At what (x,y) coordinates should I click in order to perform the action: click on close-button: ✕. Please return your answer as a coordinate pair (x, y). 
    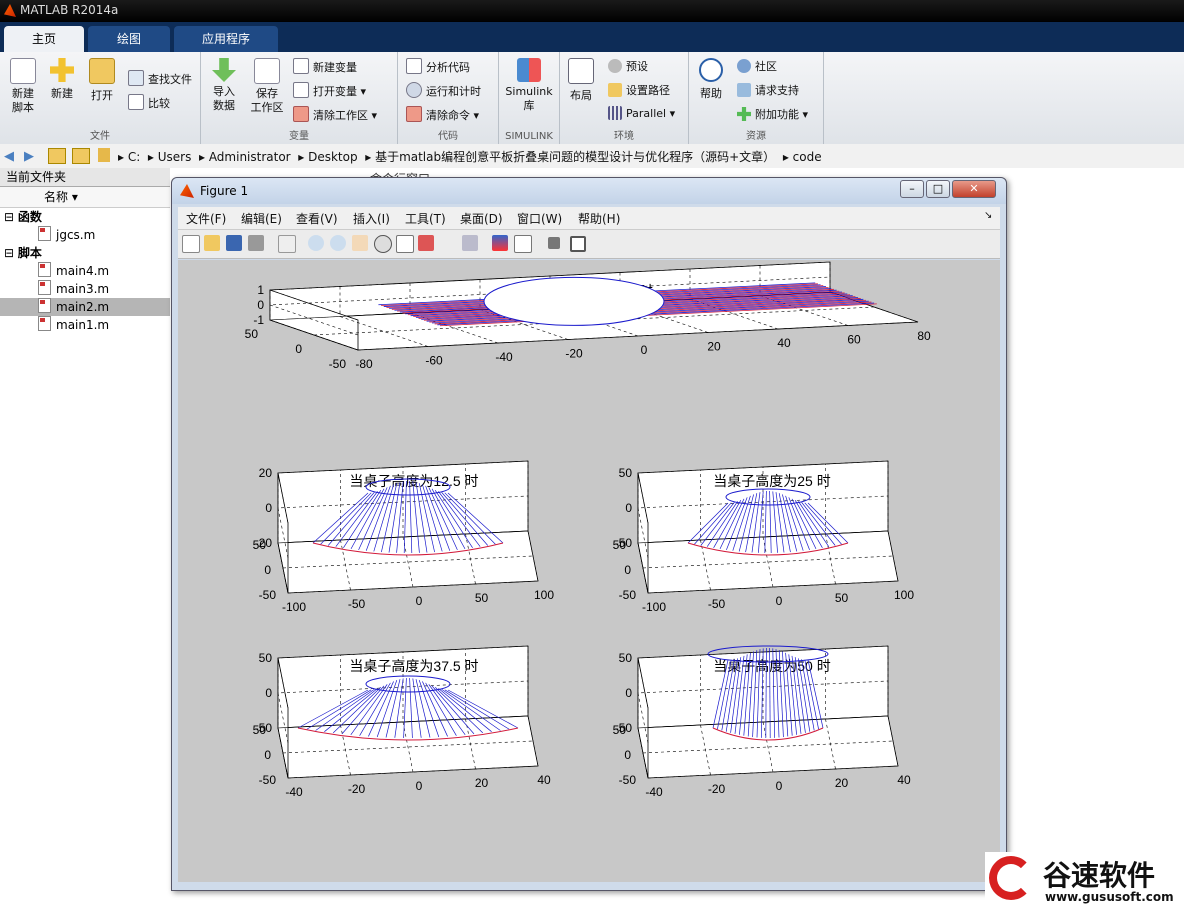
    Looking at the image, I should click on (974, 189).